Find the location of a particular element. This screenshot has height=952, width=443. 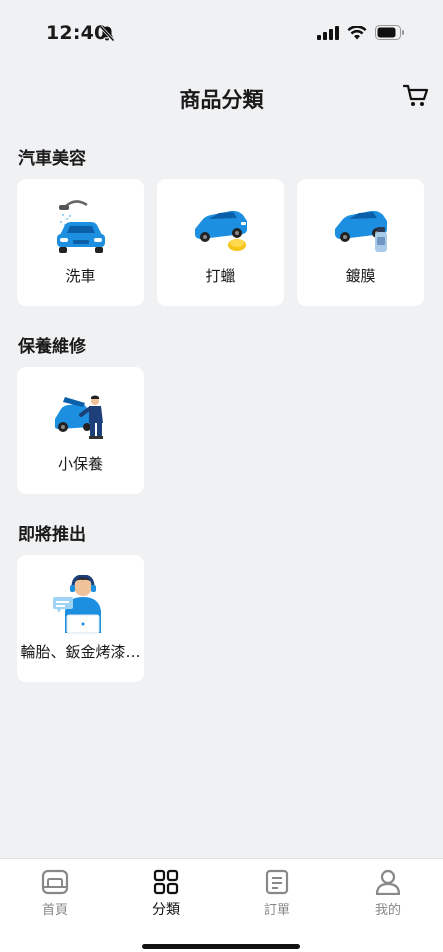

tab-profile: 我的 is located at coordinates (388, 893).